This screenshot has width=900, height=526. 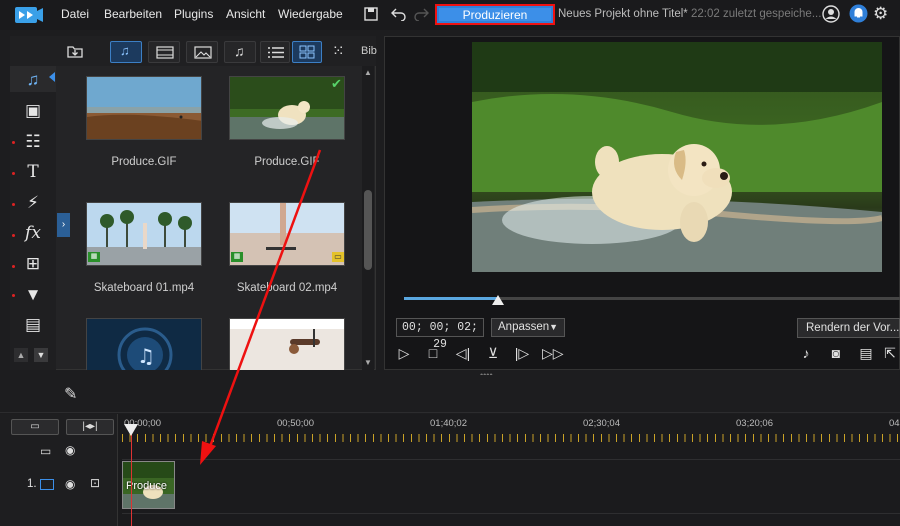 What do you see at coordinates (463, 353) in the screenshot?
I see `previous-frame-icon: ◁|` at bounding box center [463, 353].